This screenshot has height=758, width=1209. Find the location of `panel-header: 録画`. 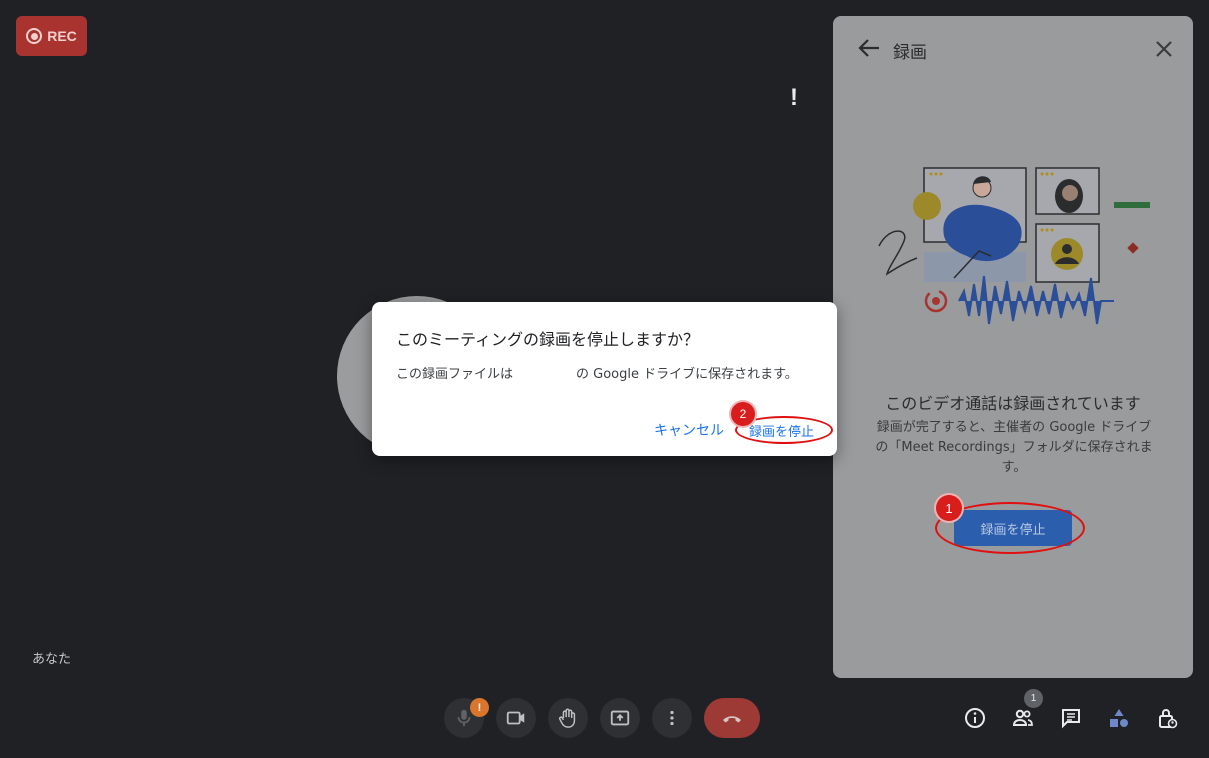

panel-header: 録画 is located at coordinates (1013, 48).